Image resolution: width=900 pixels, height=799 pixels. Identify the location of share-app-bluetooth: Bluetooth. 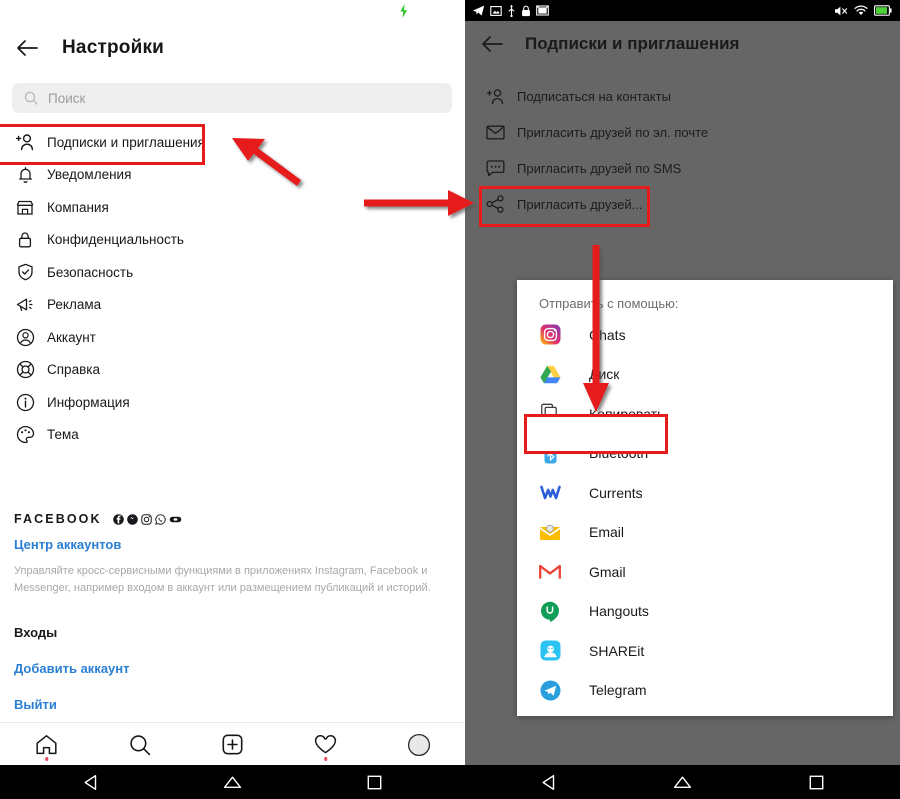
(705, 454).